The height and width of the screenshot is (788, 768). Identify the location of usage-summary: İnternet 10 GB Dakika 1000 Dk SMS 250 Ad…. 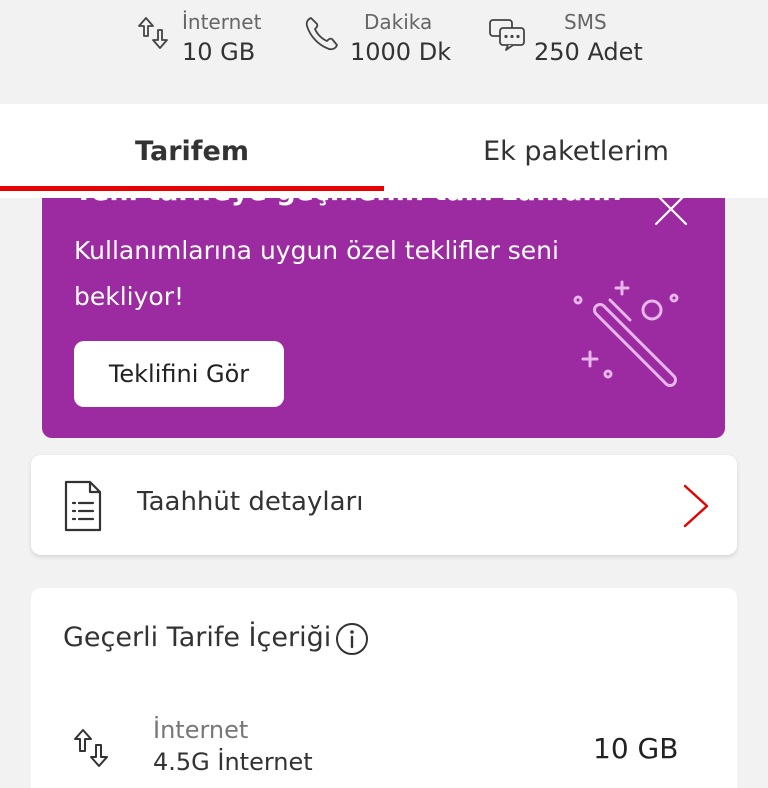
(384, 52).